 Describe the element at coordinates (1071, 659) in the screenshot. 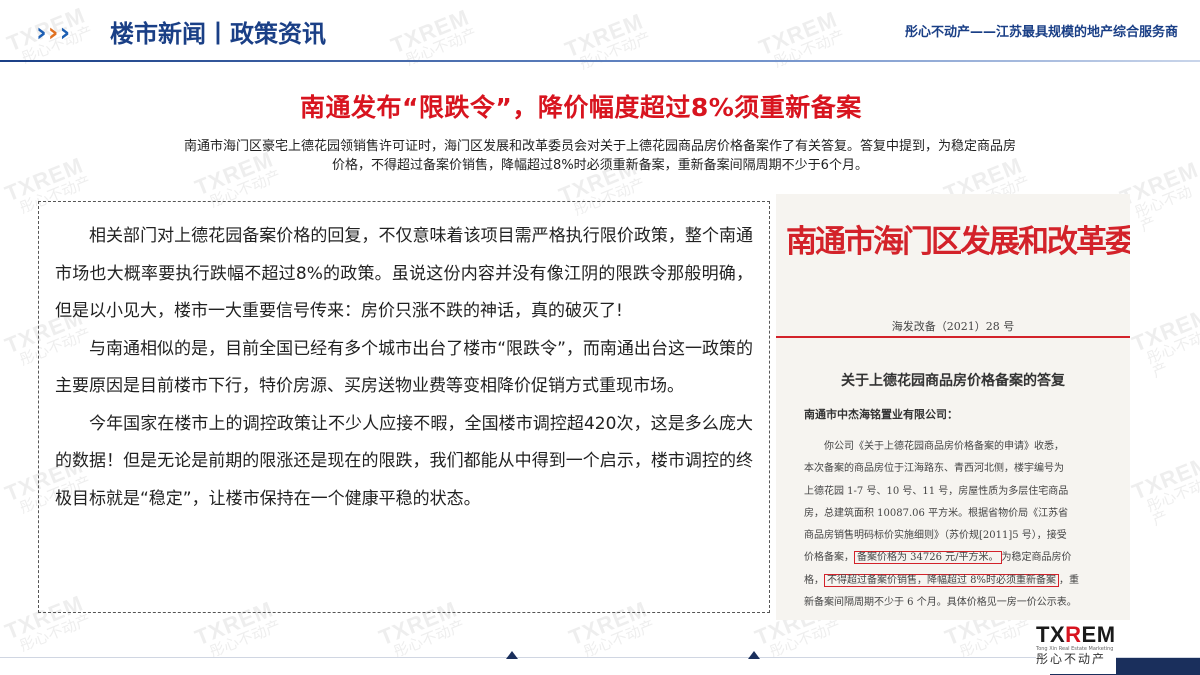

I see `logo-cn-name: 彤心不动产` at that location.